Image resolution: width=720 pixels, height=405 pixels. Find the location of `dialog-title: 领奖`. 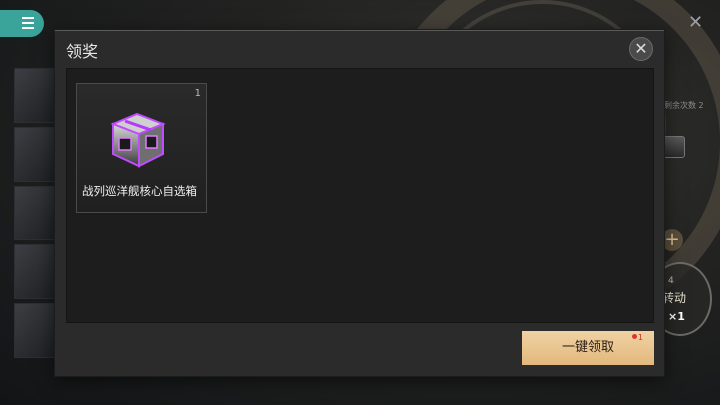

dialog-title: 领奖 is located at coordinates (82, 51).